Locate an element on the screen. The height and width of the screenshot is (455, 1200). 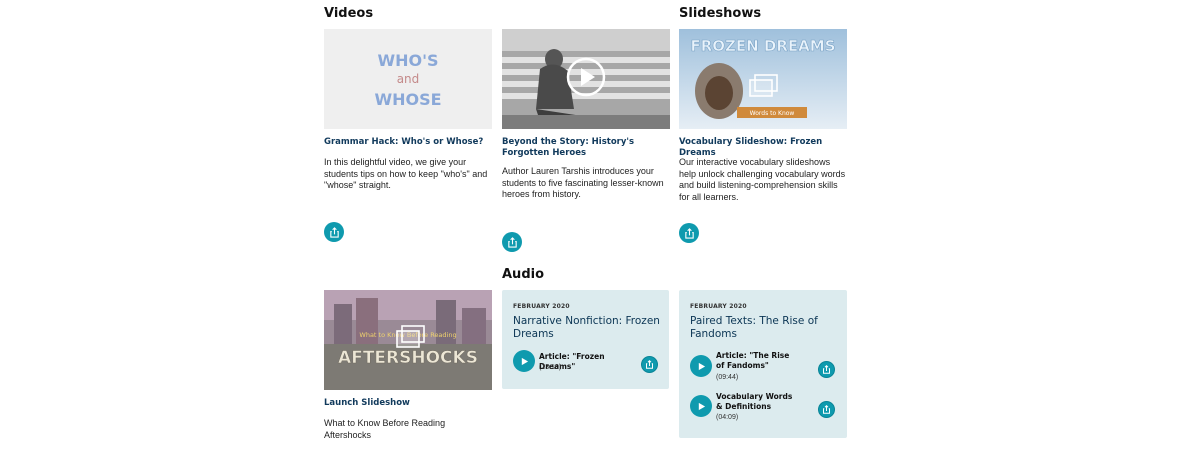
video-title-whos-whose: Grammar Hack: Who's or Whose? is located at coordinates (408, 142).